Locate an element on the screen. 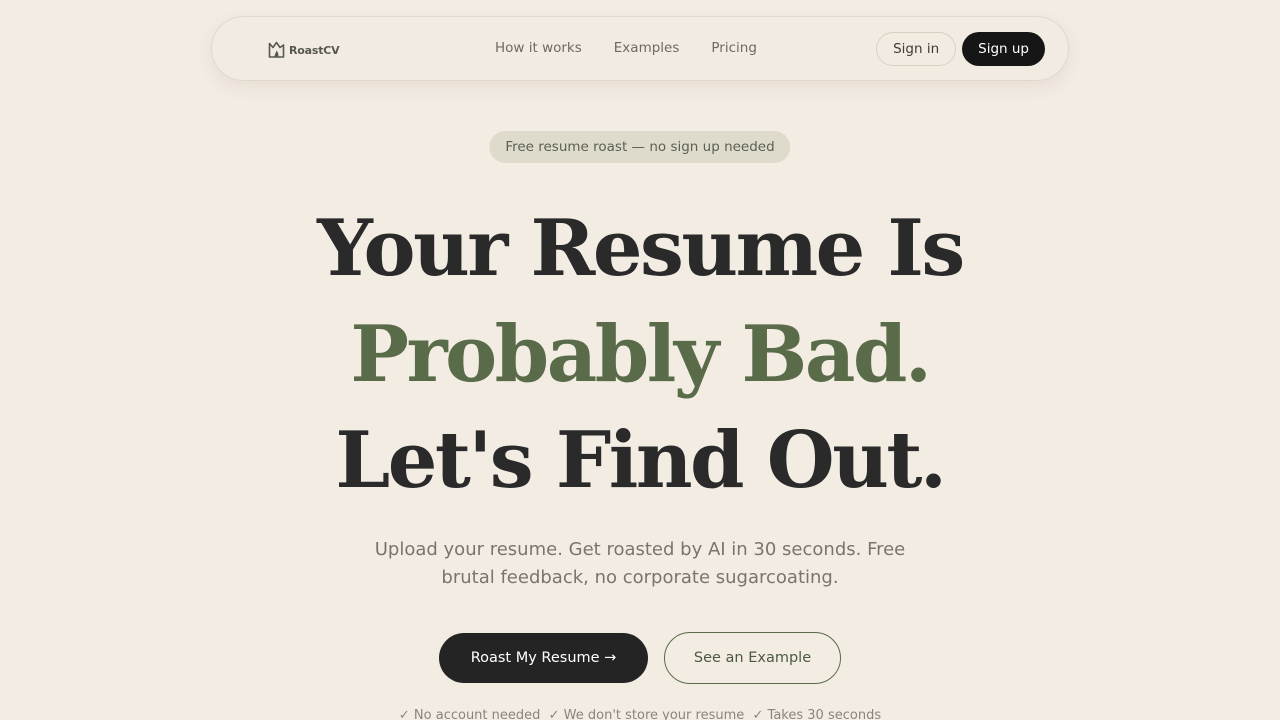  sign-in-button: Sign in is located at coordinates (916, 49).